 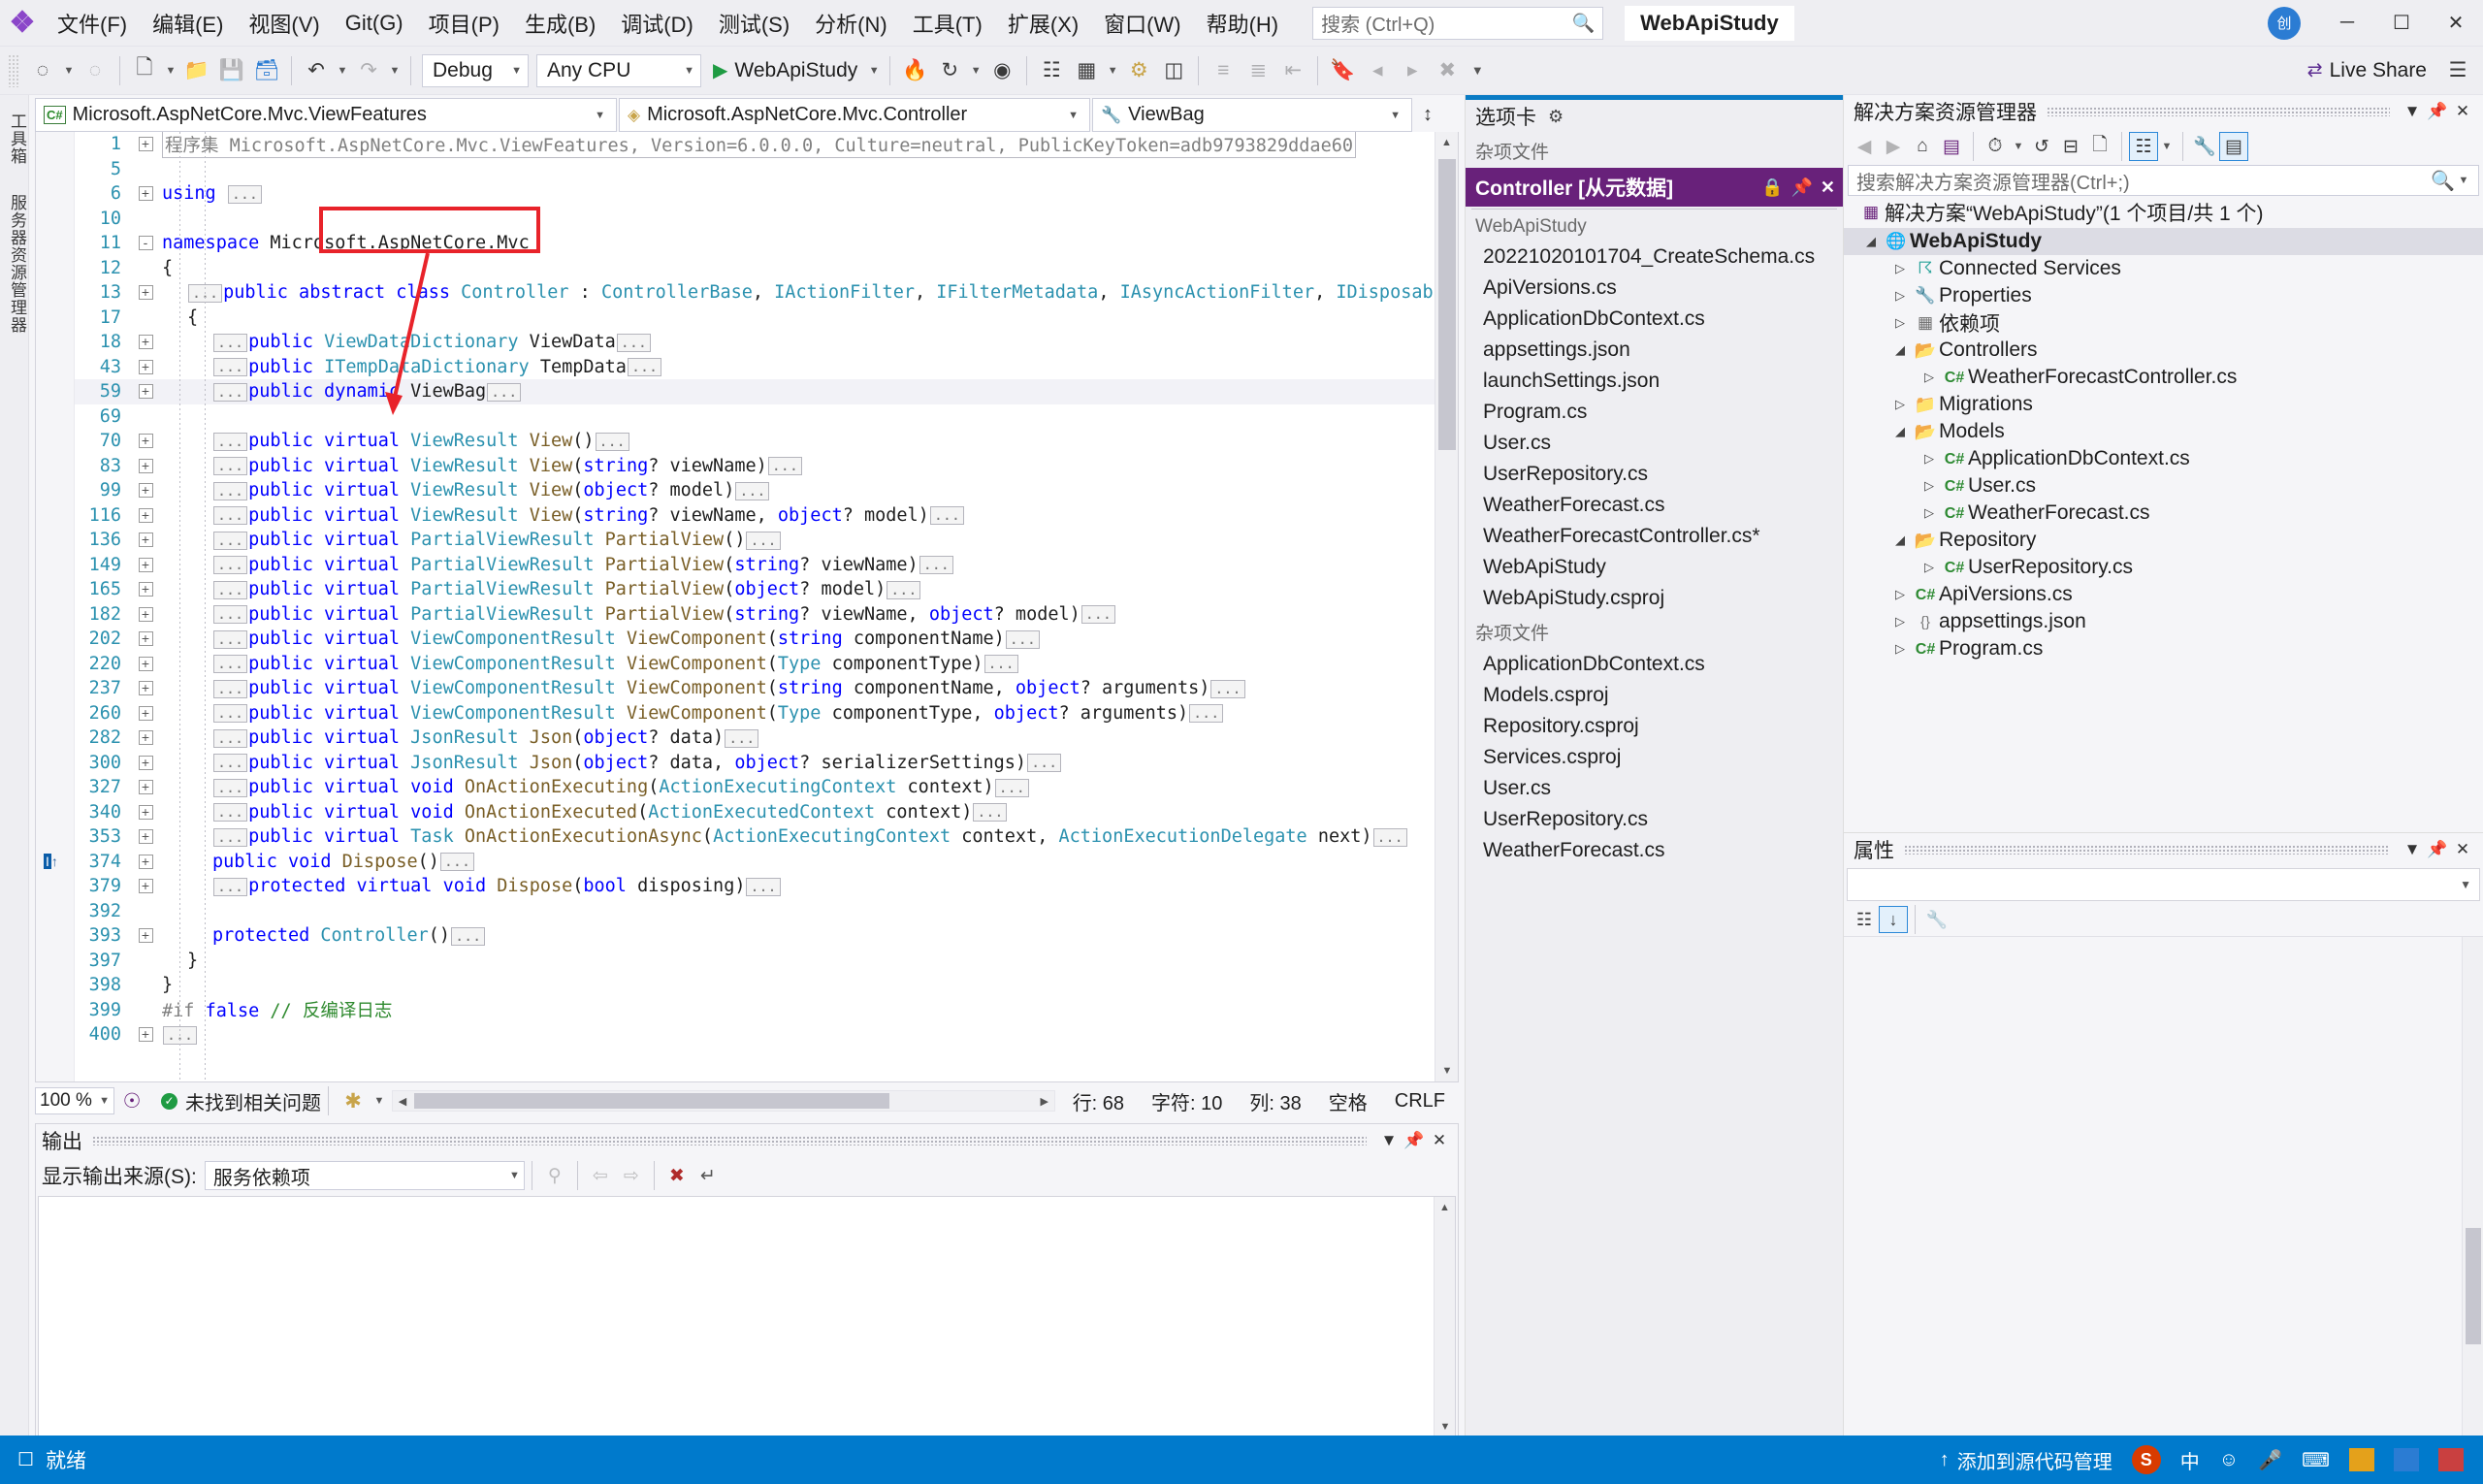 I want to click on view-dropdown-icon: ▼, so click(x=2167, y=146).